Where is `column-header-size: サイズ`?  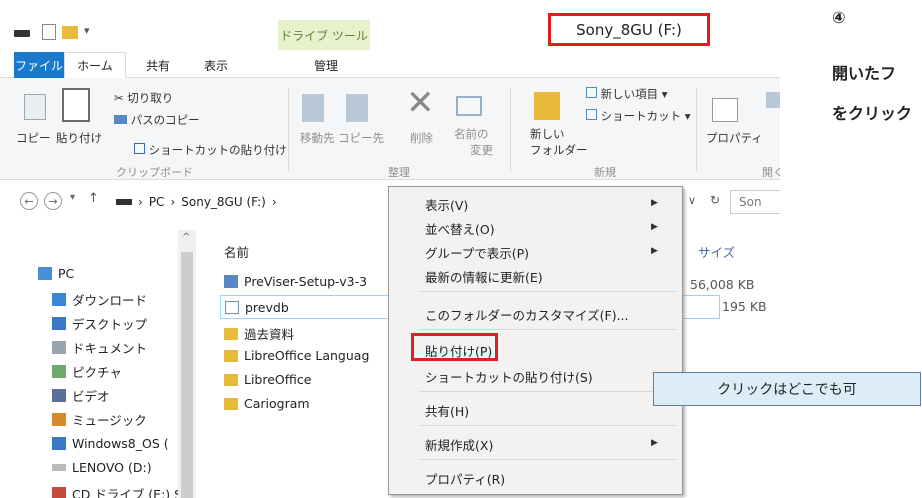
column-header-size: サイズ is located at coordinates (716, 251).